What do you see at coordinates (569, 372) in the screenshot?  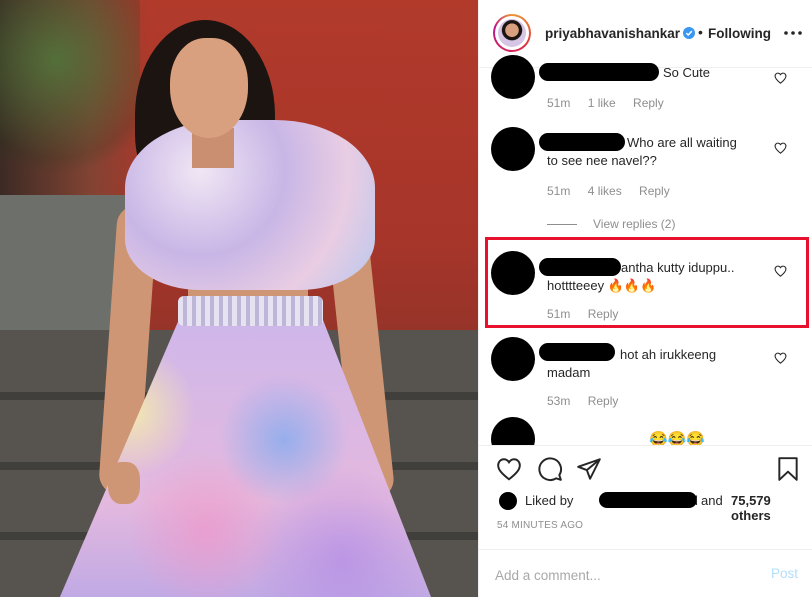 I see `comment-text: madam` at bounding box center [569, 372].